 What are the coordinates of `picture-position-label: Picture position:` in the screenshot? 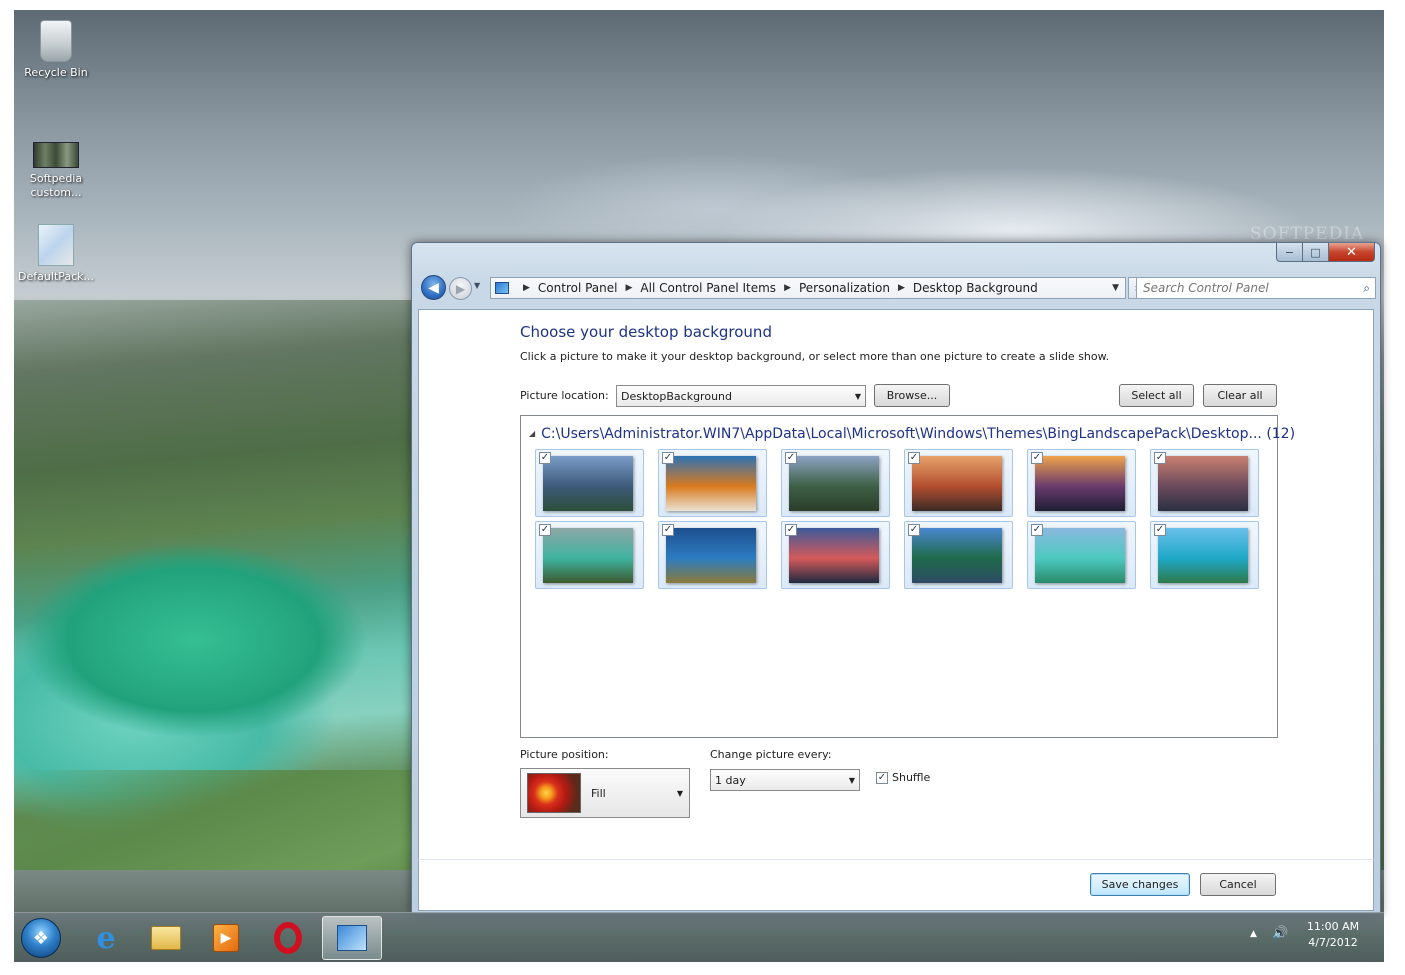 It's located at (564, 754).